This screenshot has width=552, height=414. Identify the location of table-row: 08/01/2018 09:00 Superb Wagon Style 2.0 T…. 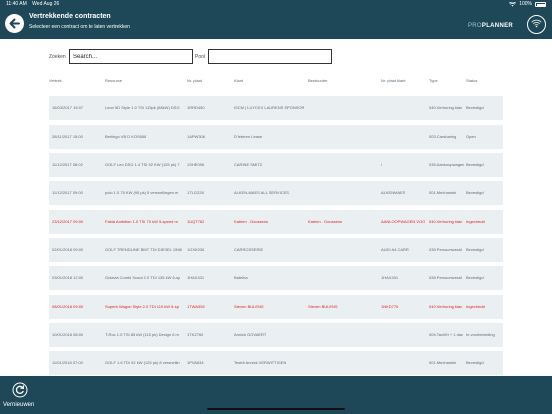
(276, 307).